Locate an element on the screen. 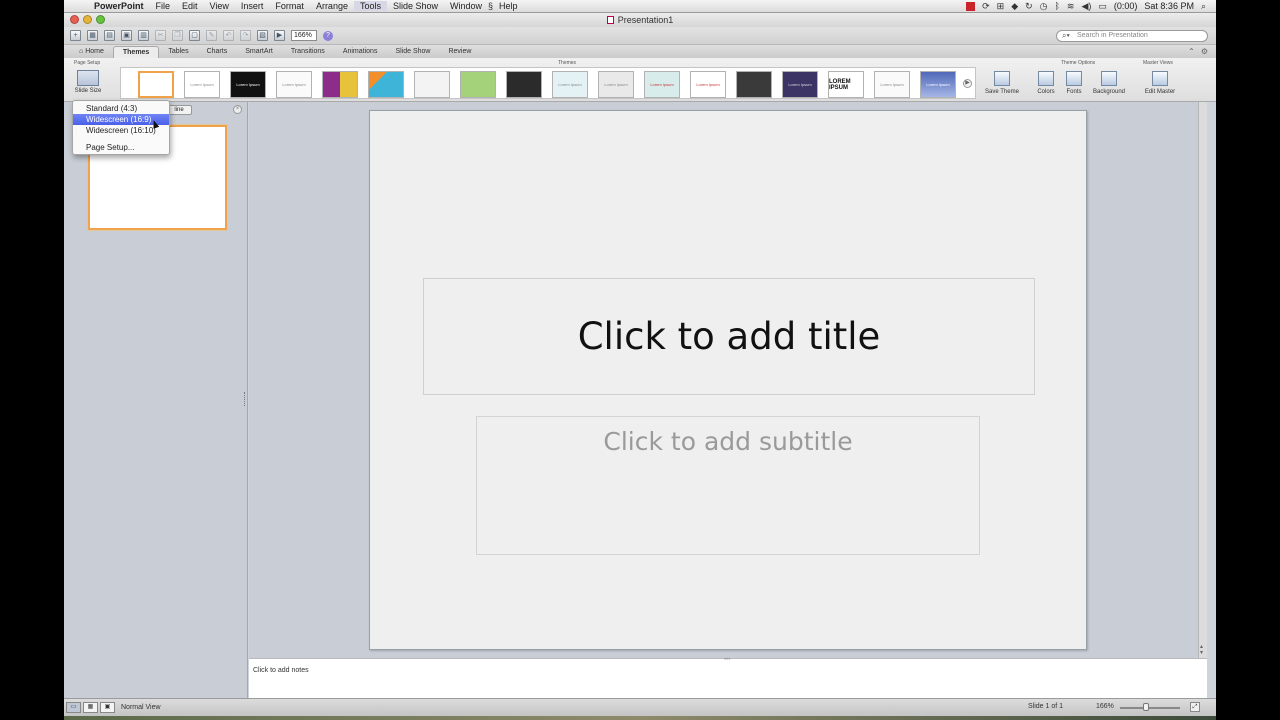  theme-thumb-3: Lorem Ipsum is located at coordinates (248, 84).